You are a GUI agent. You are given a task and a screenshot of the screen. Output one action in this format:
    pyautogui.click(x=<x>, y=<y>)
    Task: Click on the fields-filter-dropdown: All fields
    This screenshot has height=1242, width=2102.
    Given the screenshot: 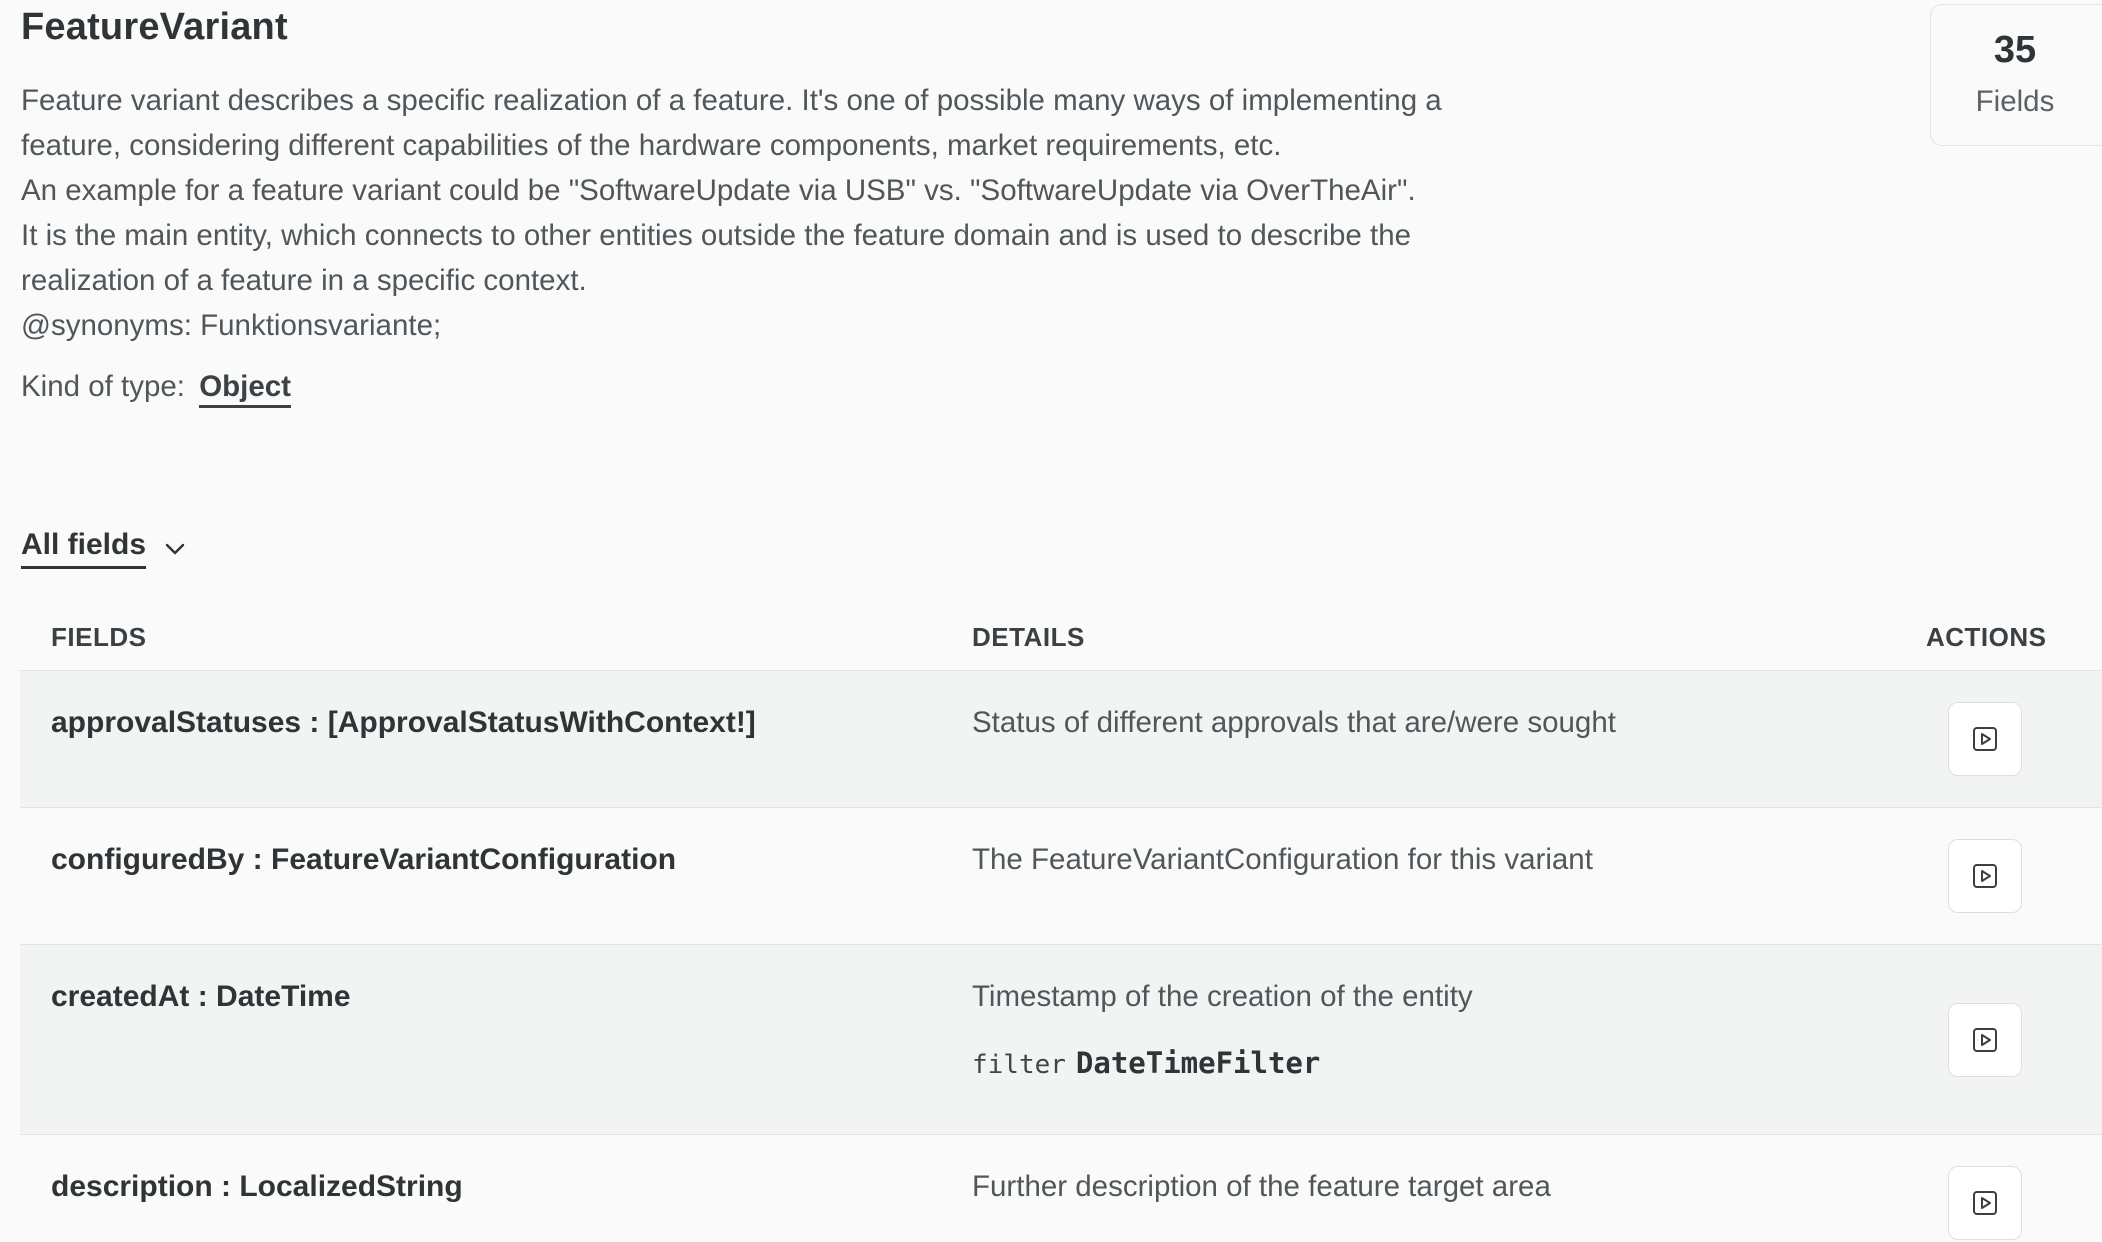 What is the action you would take?
    pyautogui.click(x=103, y=548)
    